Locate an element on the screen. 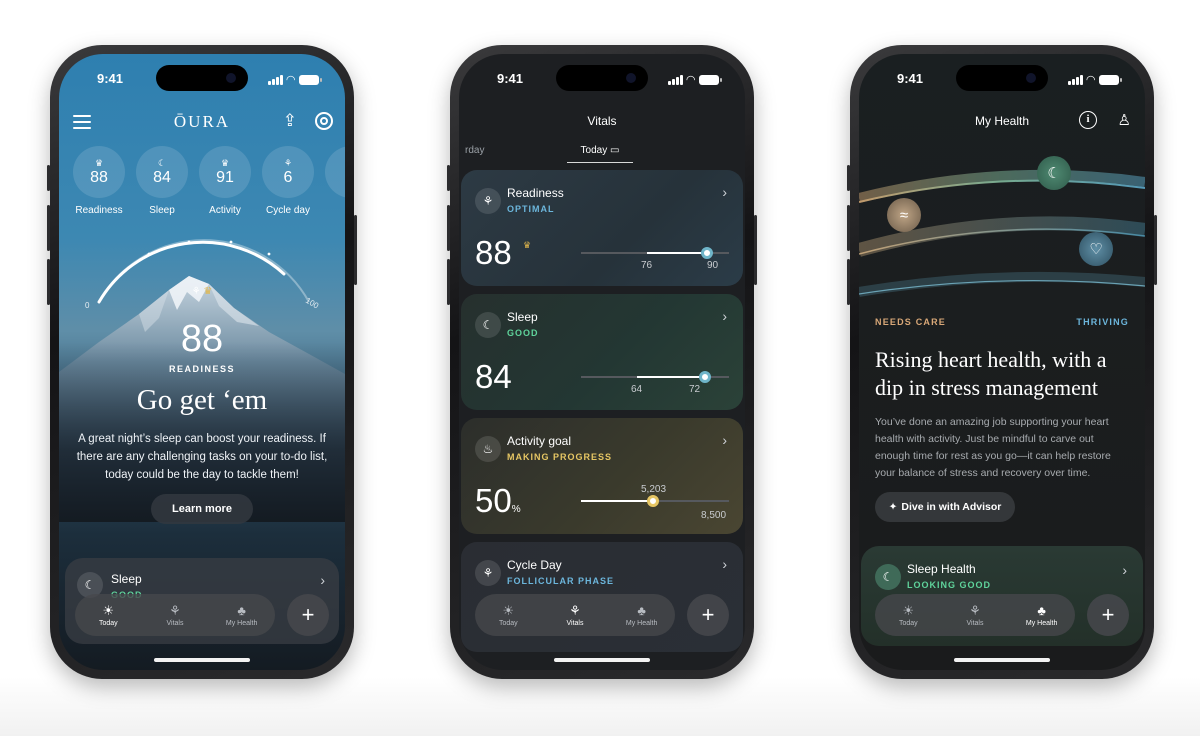 This screenshot has height=736, width=1200. sleep-range-slider is located at coordinates (655, 377).